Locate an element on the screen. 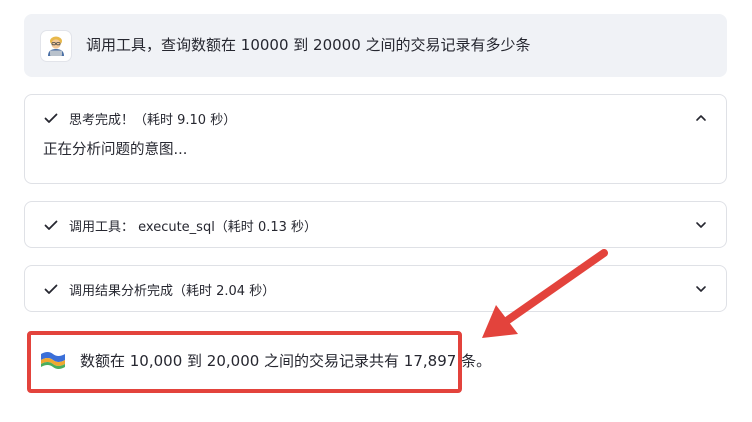 This screenshot has height=422, width=752. step-result-analysis-header: 调用结果分析完成（耗时 2.04 秒） is located at coordinates (375, 289).